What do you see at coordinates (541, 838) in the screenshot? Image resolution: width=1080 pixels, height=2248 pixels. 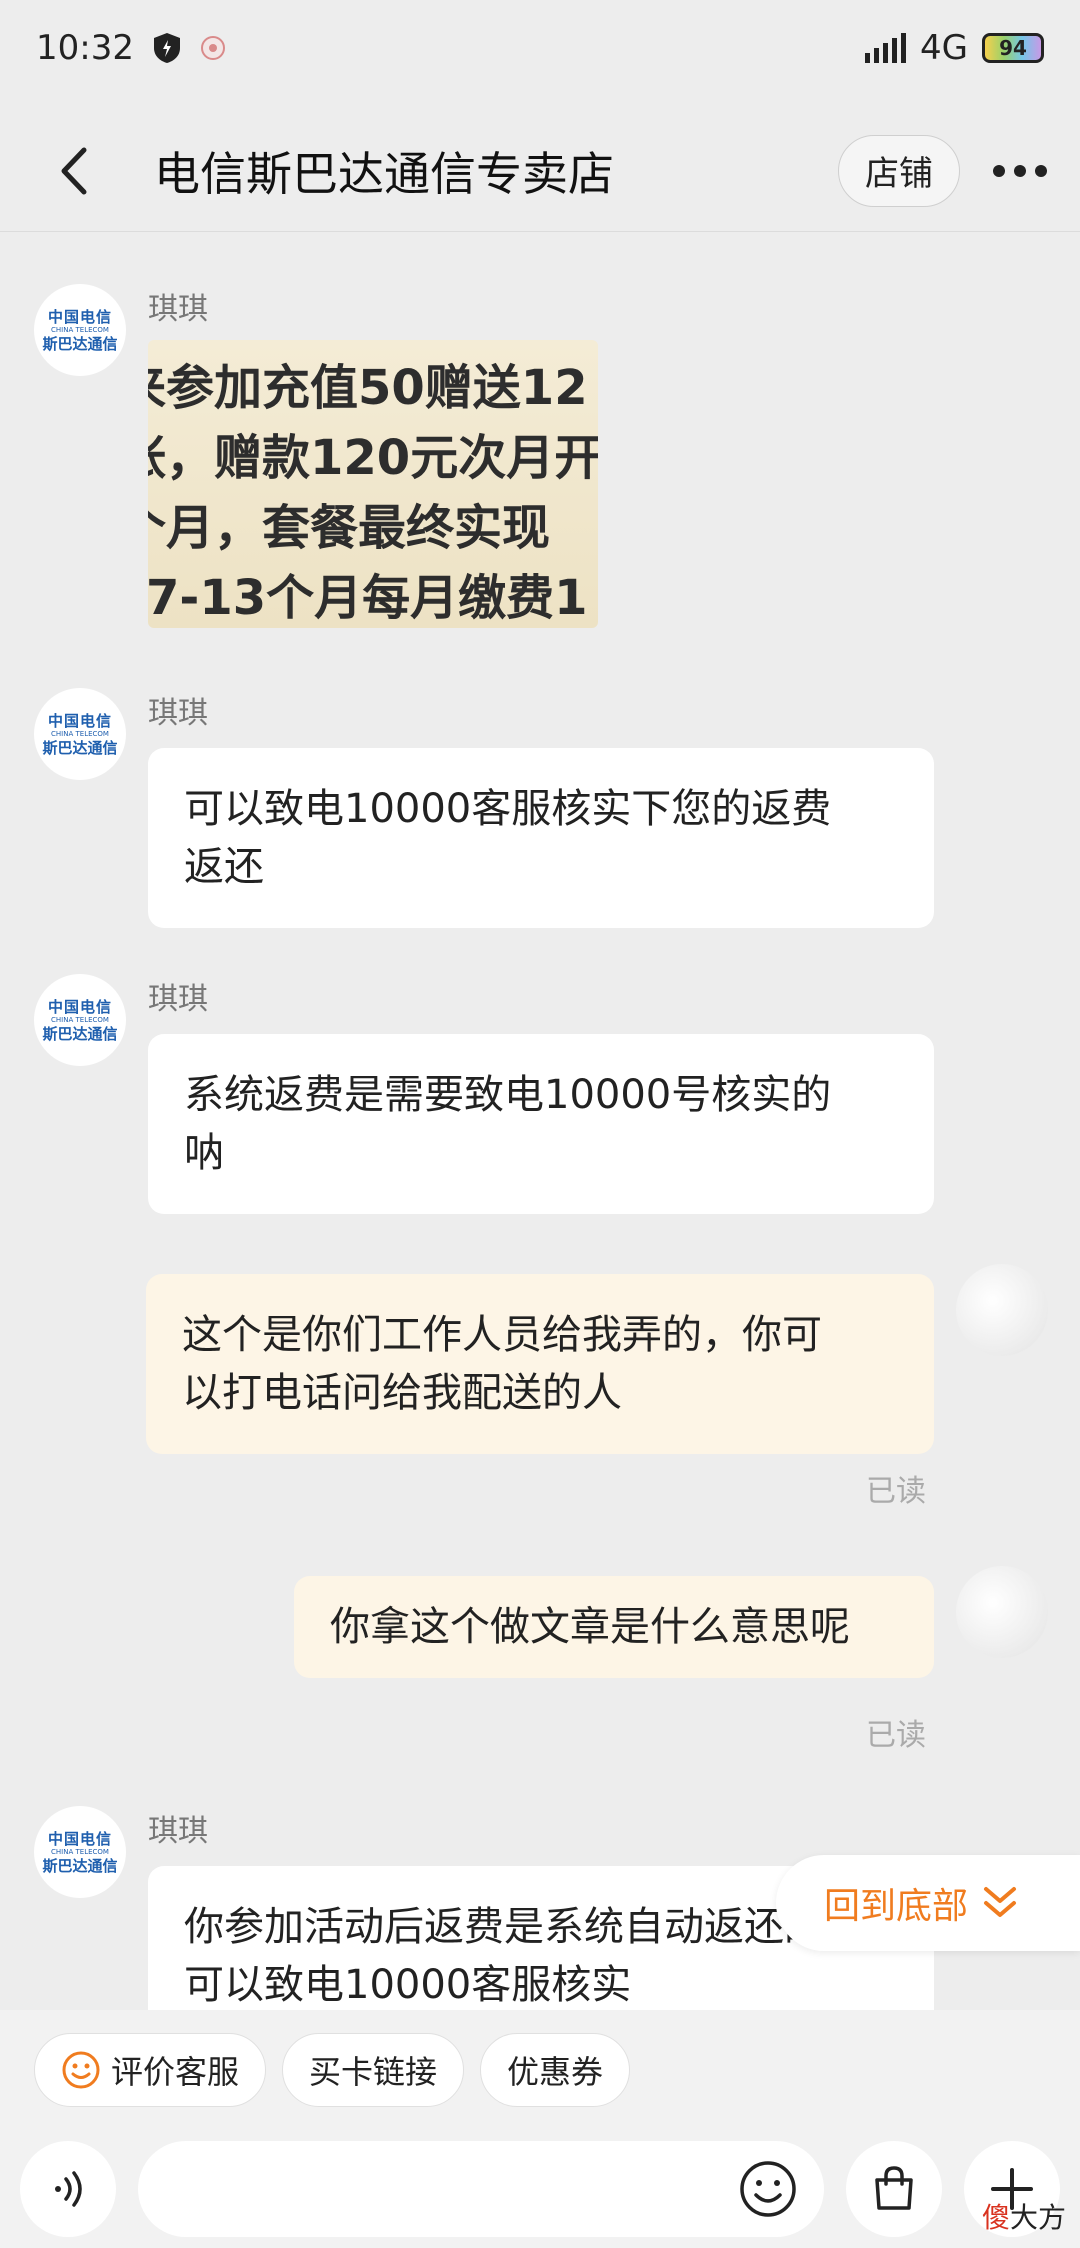 I see `message-bubble: 可以致电10000客服核实下您的返费 返还` at bounding box center [541, 838].